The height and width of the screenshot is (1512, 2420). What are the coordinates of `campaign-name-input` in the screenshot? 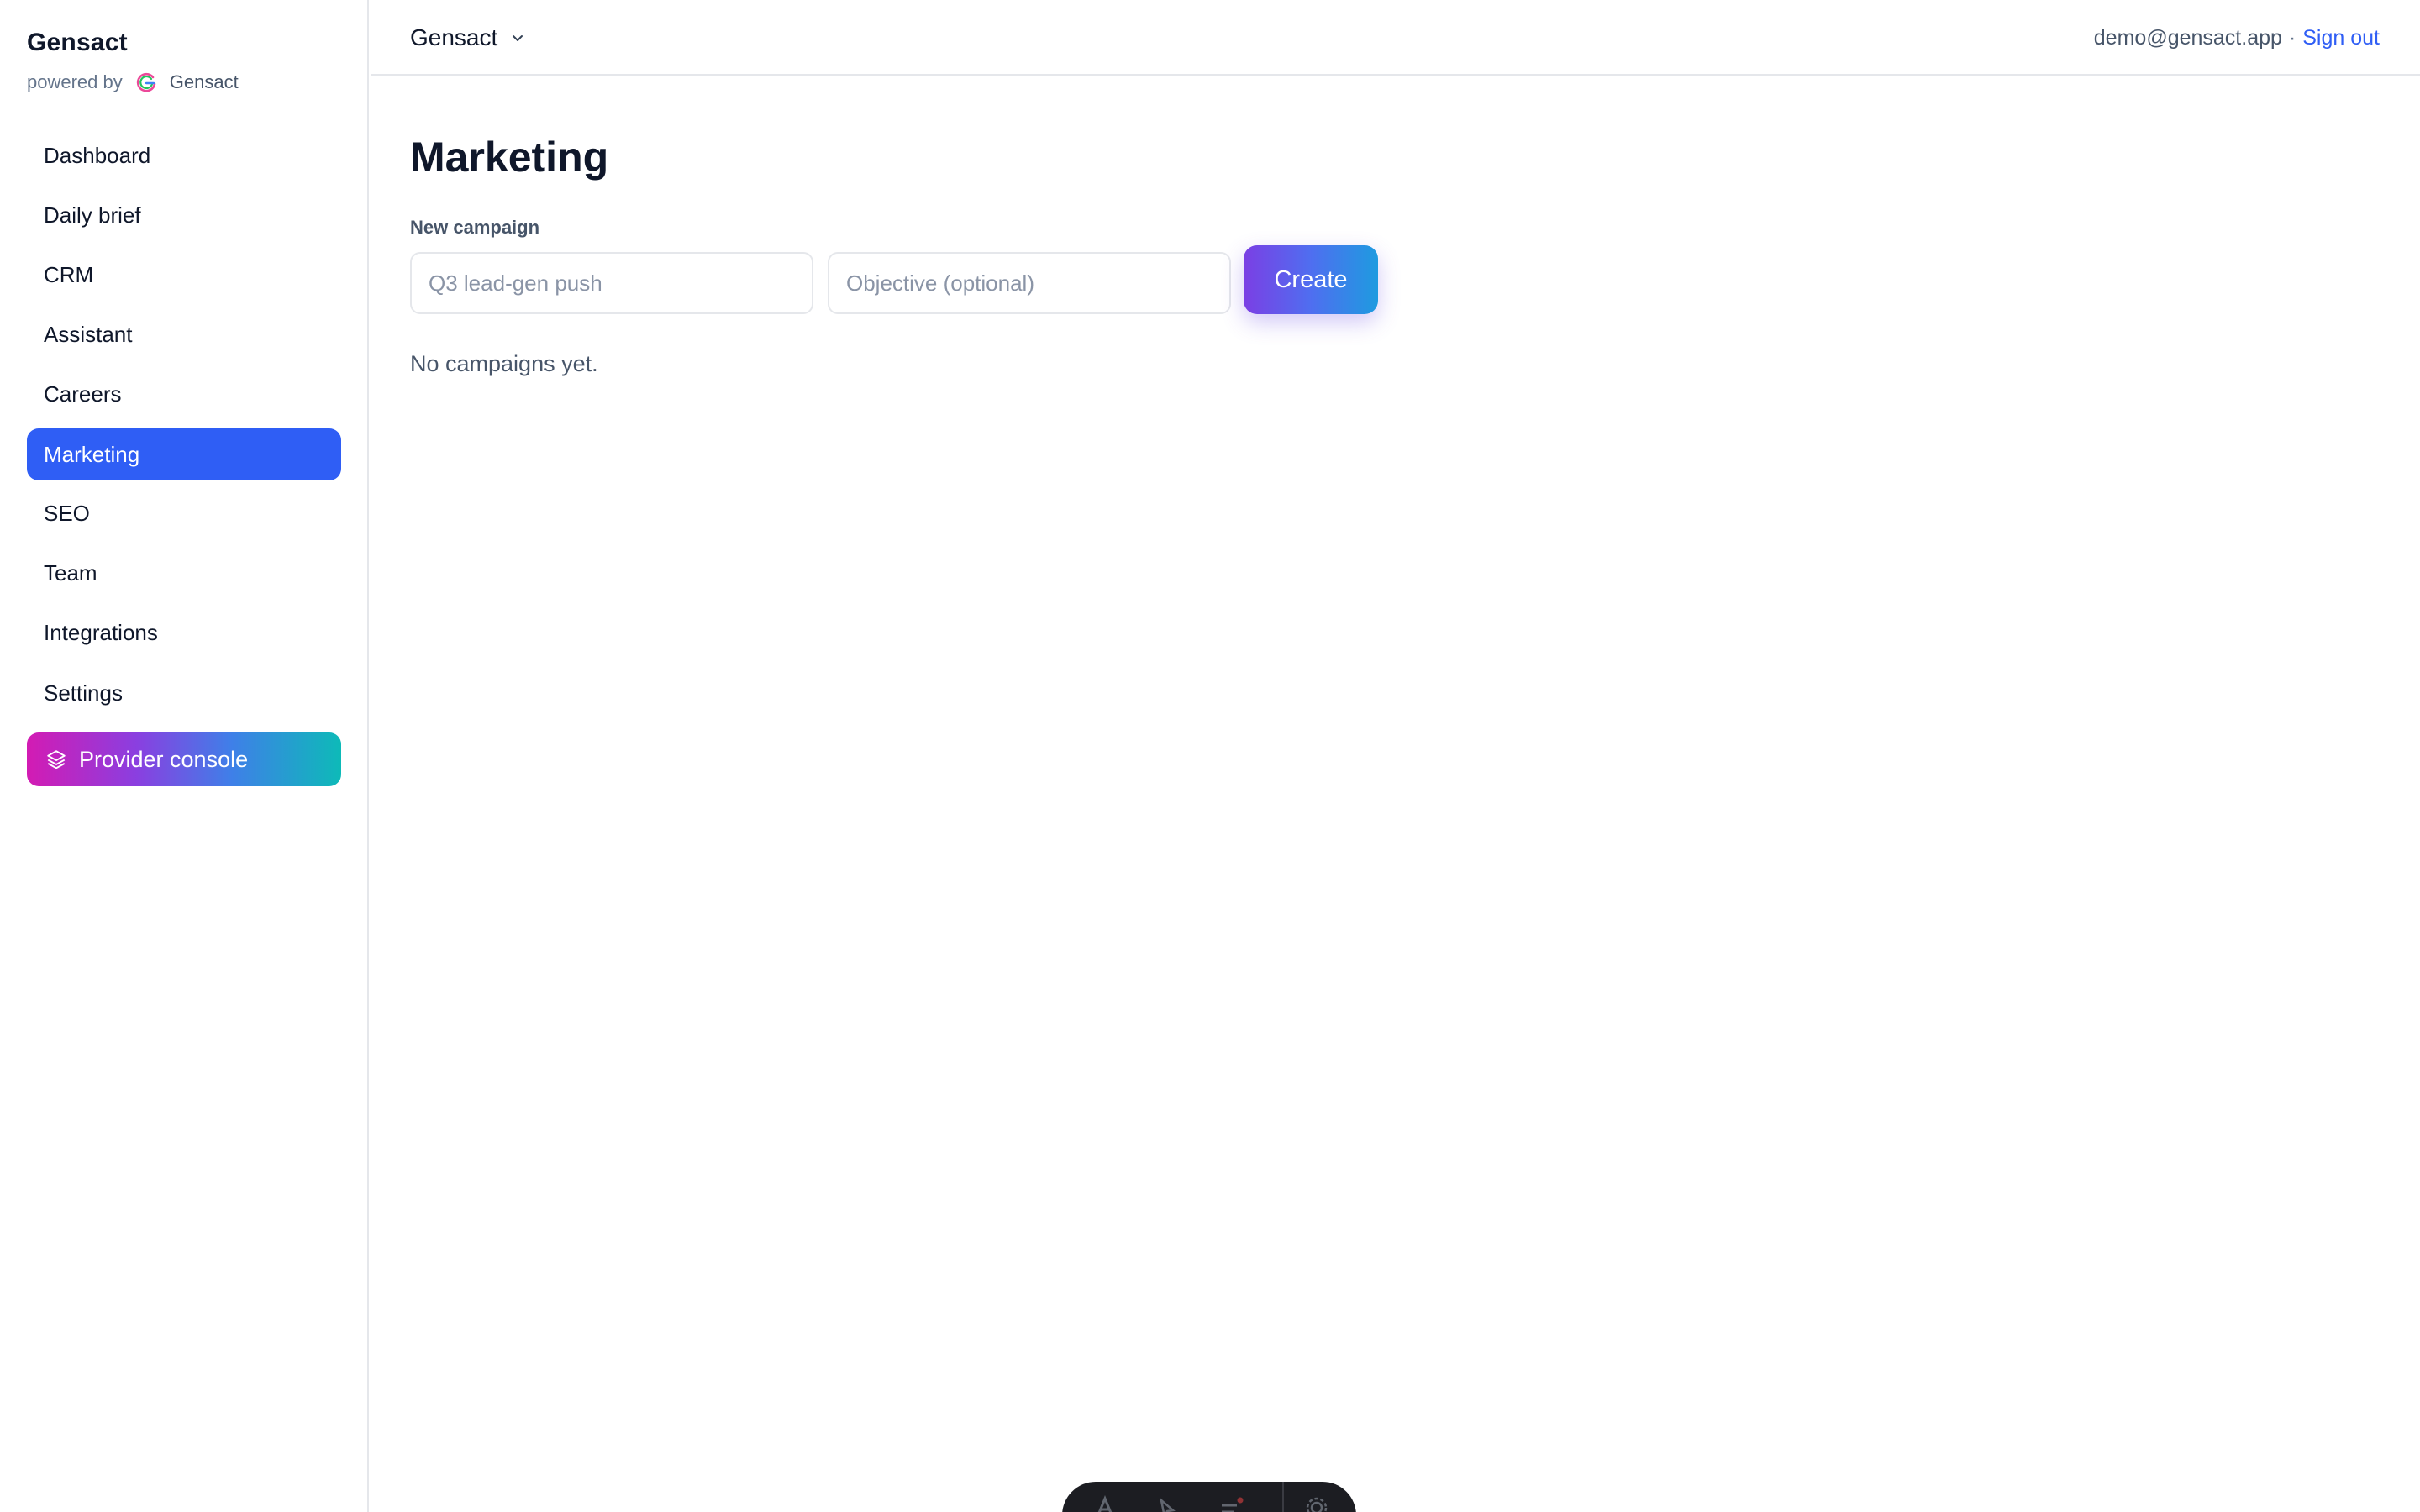 It's located at (612, 283).